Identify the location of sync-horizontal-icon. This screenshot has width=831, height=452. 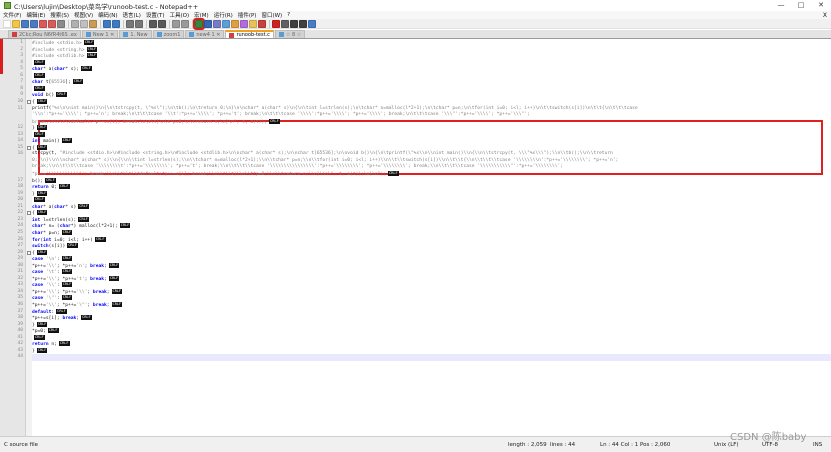
(185, 23).